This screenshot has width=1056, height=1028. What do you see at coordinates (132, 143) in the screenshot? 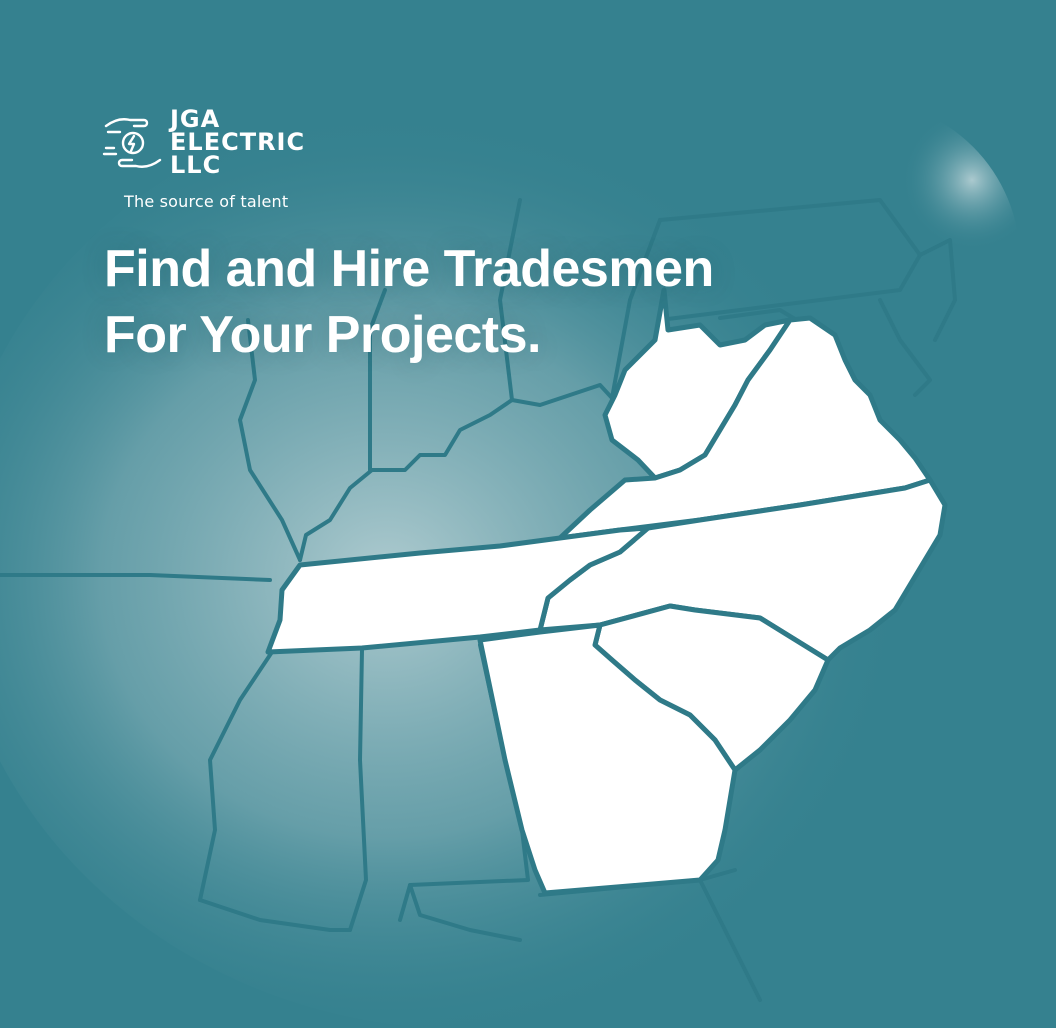
I see `hands-lightning-icon` at bounding box center [132, 143].